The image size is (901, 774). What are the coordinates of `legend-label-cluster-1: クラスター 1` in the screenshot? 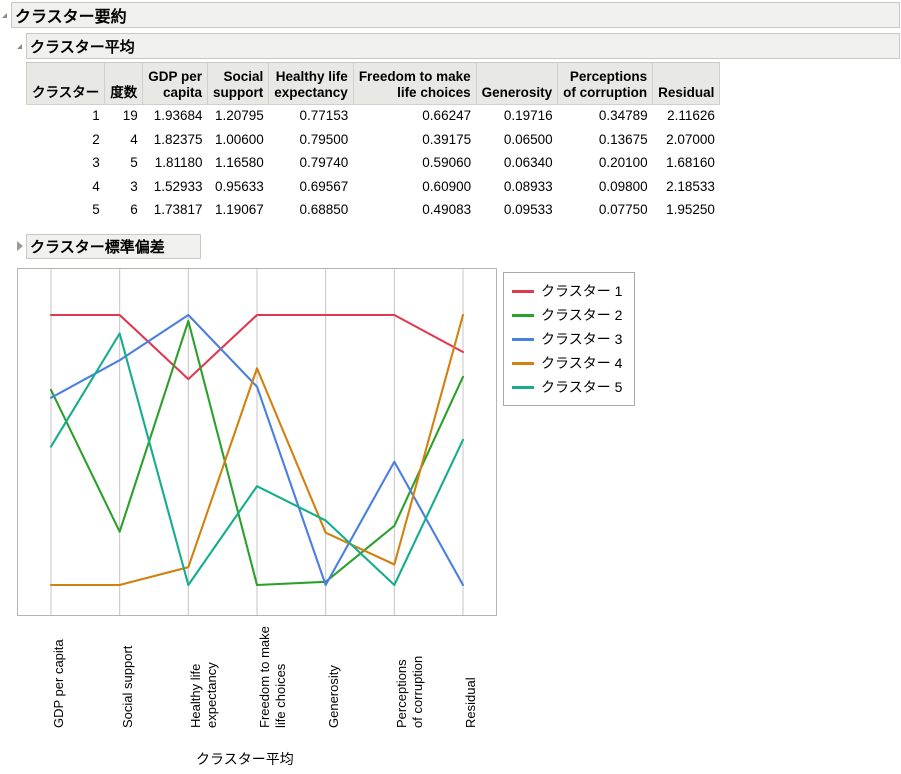 It's located at (582, 291).